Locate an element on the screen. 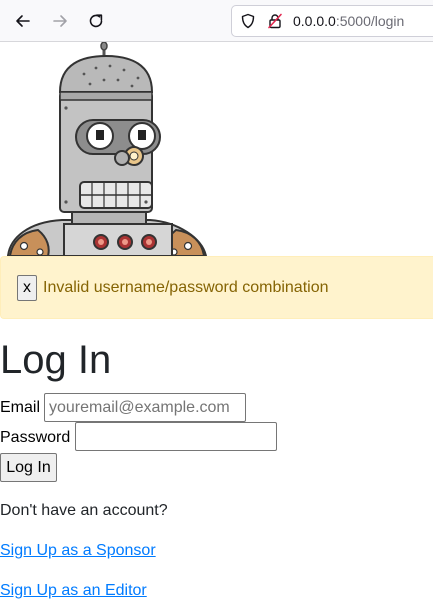  alert-close-button: x is located at coordinates (27, 288).